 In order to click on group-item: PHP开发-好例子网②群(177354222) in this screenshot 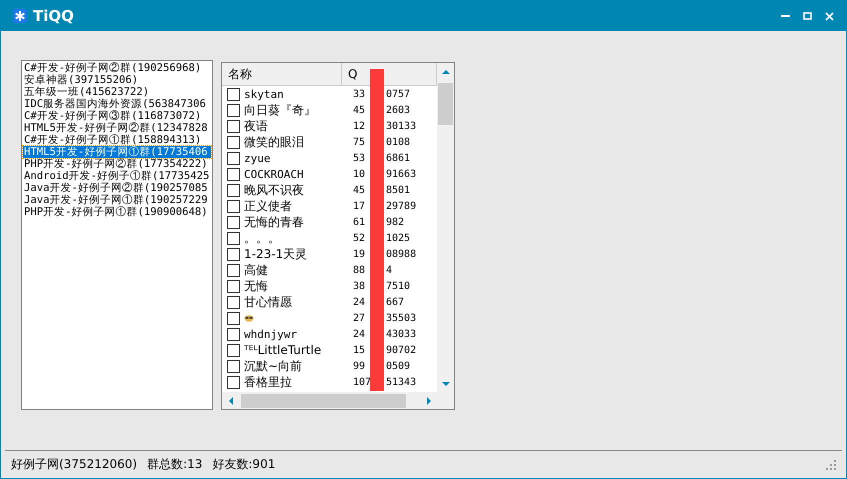, I will do `click(117, 164)`.